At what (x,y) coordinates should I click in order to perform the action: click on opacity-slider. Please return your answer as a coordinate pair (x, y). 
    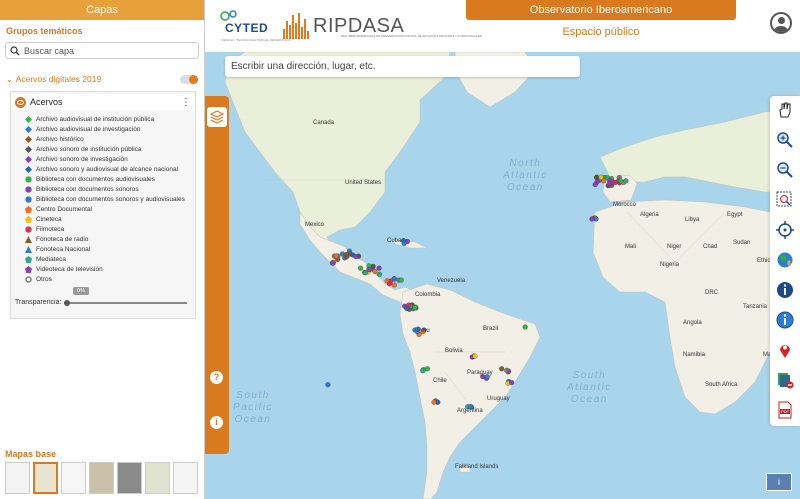
    Looking at the image, I should click on (125, 302).